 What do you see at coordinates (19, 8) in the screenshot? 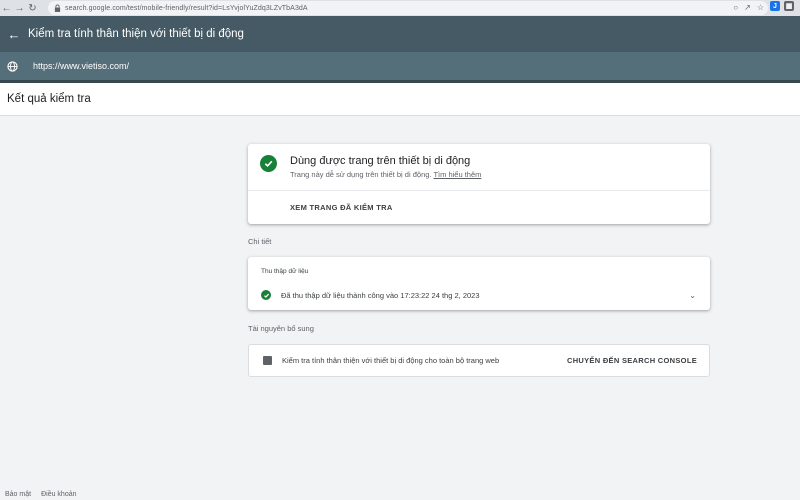
I see `forward-icon: →` at bounding box center [19, 8].